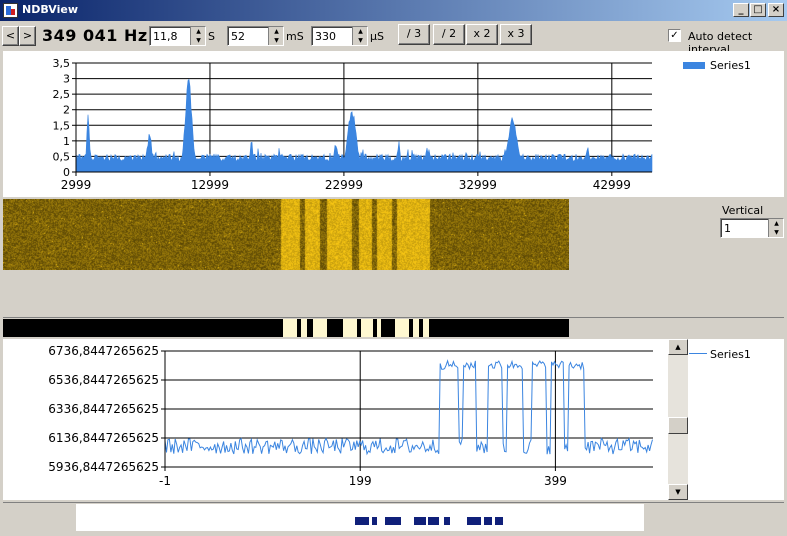  Describe the element at coordinates (393, 502) in the screenshot. I see `separator` at that location.